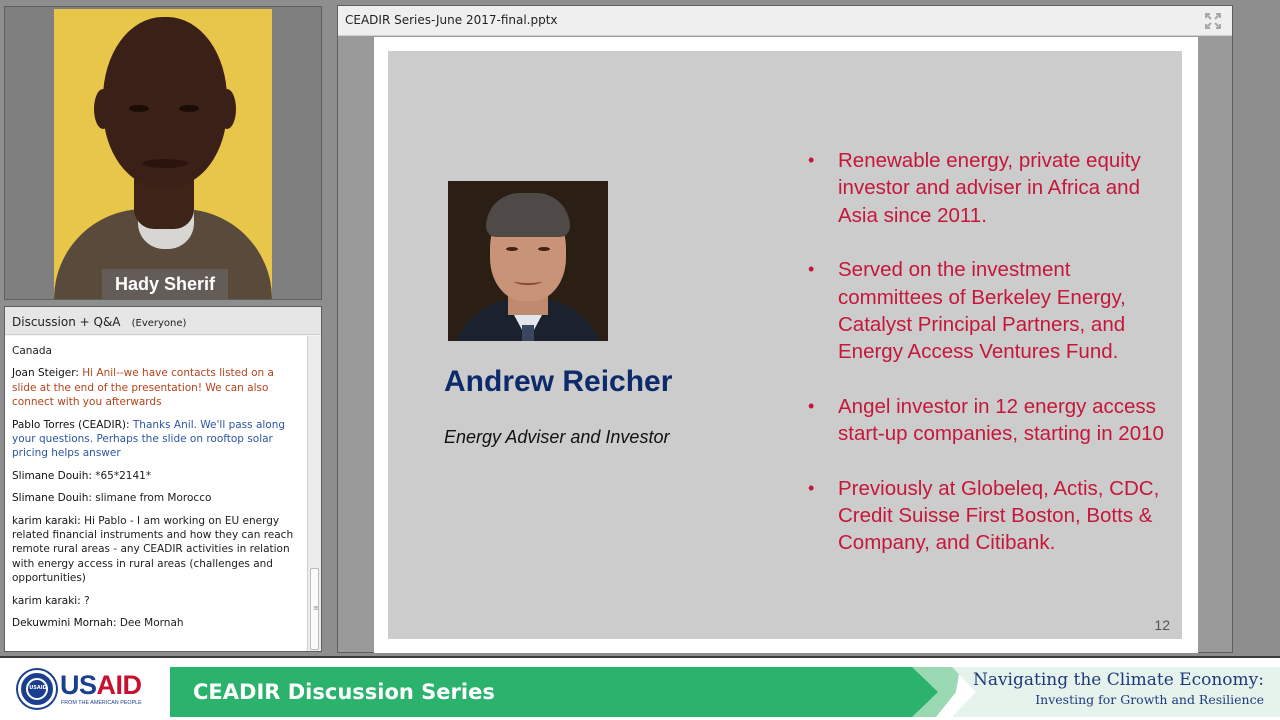 The width and height of the screenshot is (1280, 720). What do you see at coordinates (785, 21) in the screenshot?
I see `share-header: CEADIR Series-June 2017-final.pptx` at bounding box center [785, 21].